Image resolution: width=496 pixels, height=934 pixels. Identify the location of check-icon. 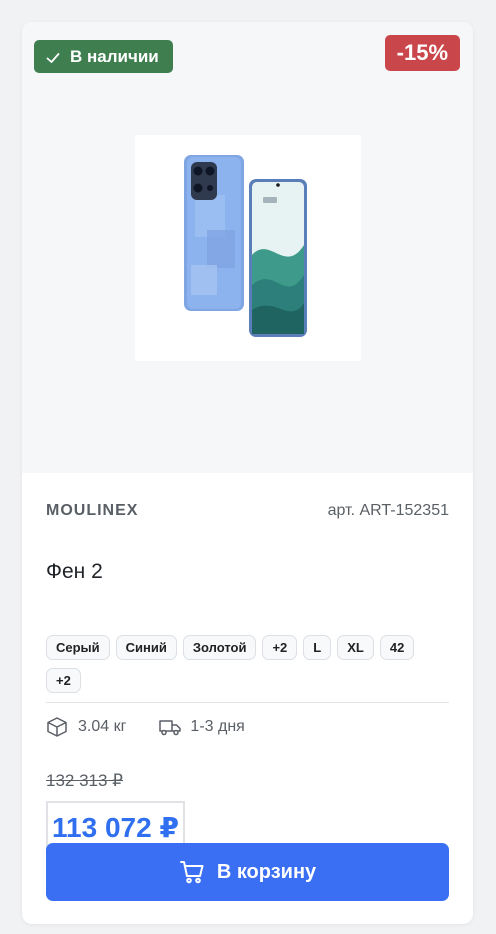
(53, 57).